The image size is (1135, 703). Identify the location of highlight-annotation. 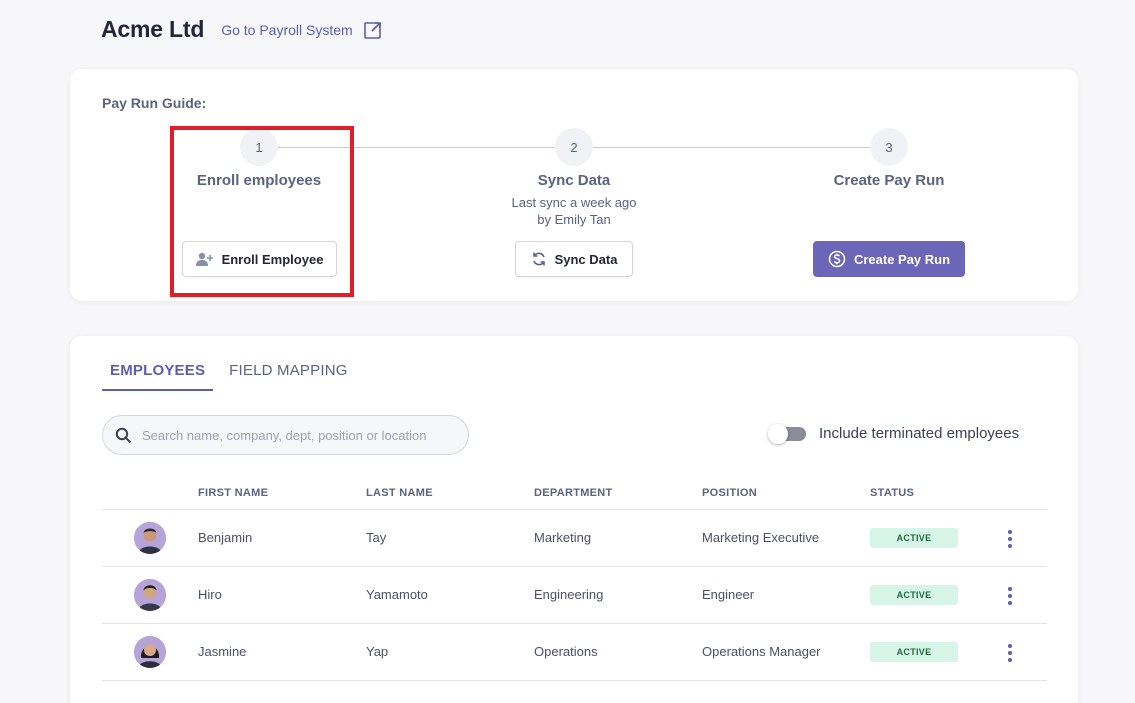
(262, 211).